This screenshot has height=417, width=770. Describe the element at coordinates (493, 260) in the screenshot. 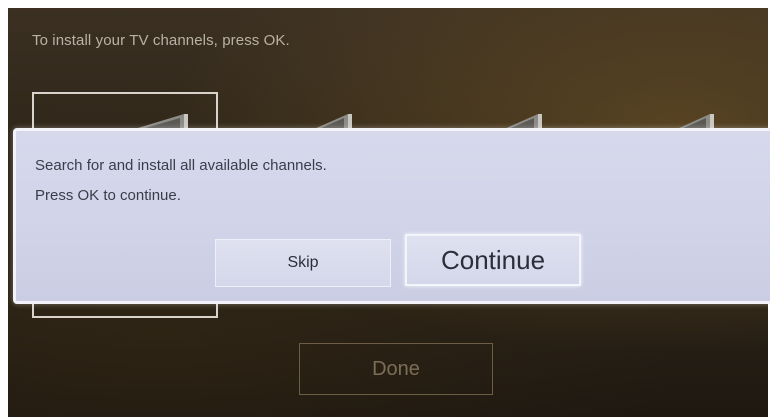

I see `continue-button: Continue` at that location.